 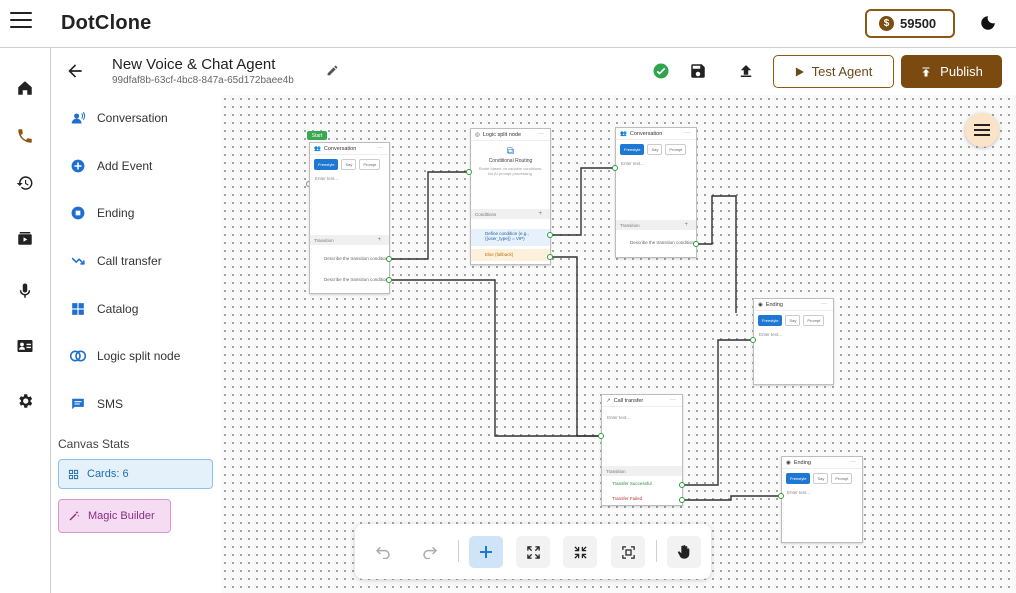 I want to click on test-agent-label: Test Agent, so click(x=842, y=71).